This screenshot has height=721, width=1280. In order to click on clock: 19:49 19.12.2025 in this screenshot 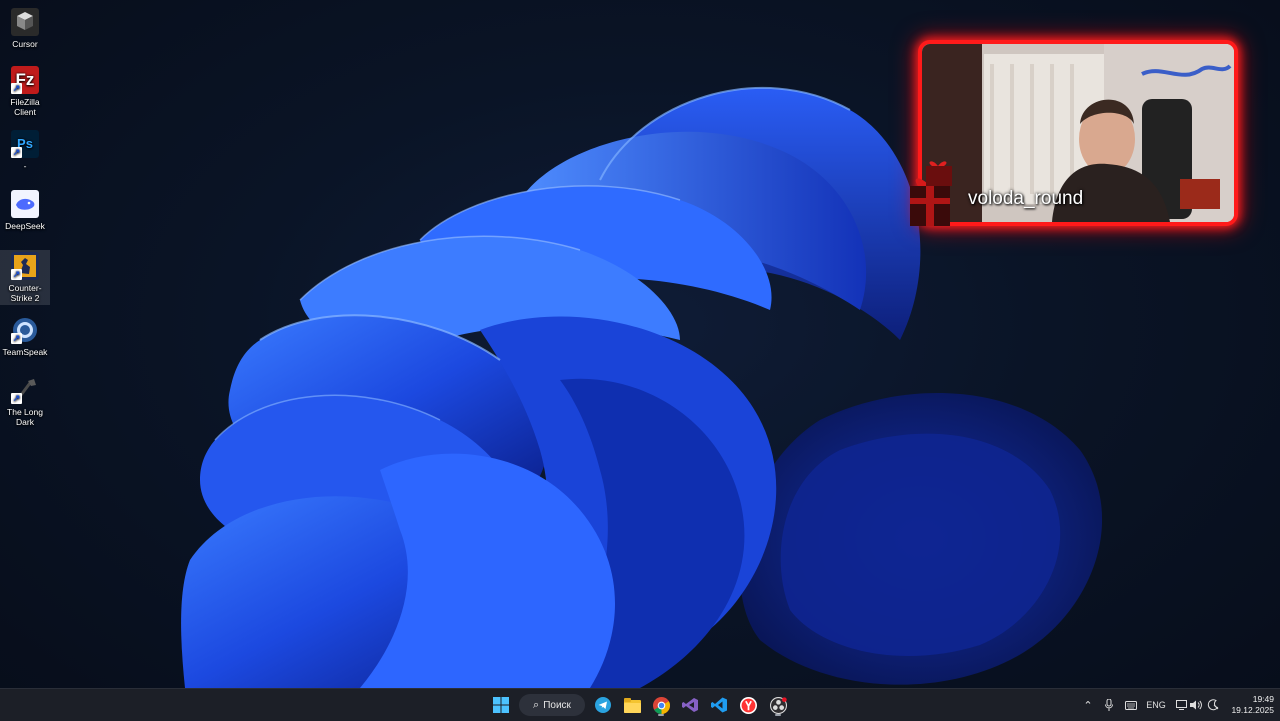, I will do `click(1249, 705)`.